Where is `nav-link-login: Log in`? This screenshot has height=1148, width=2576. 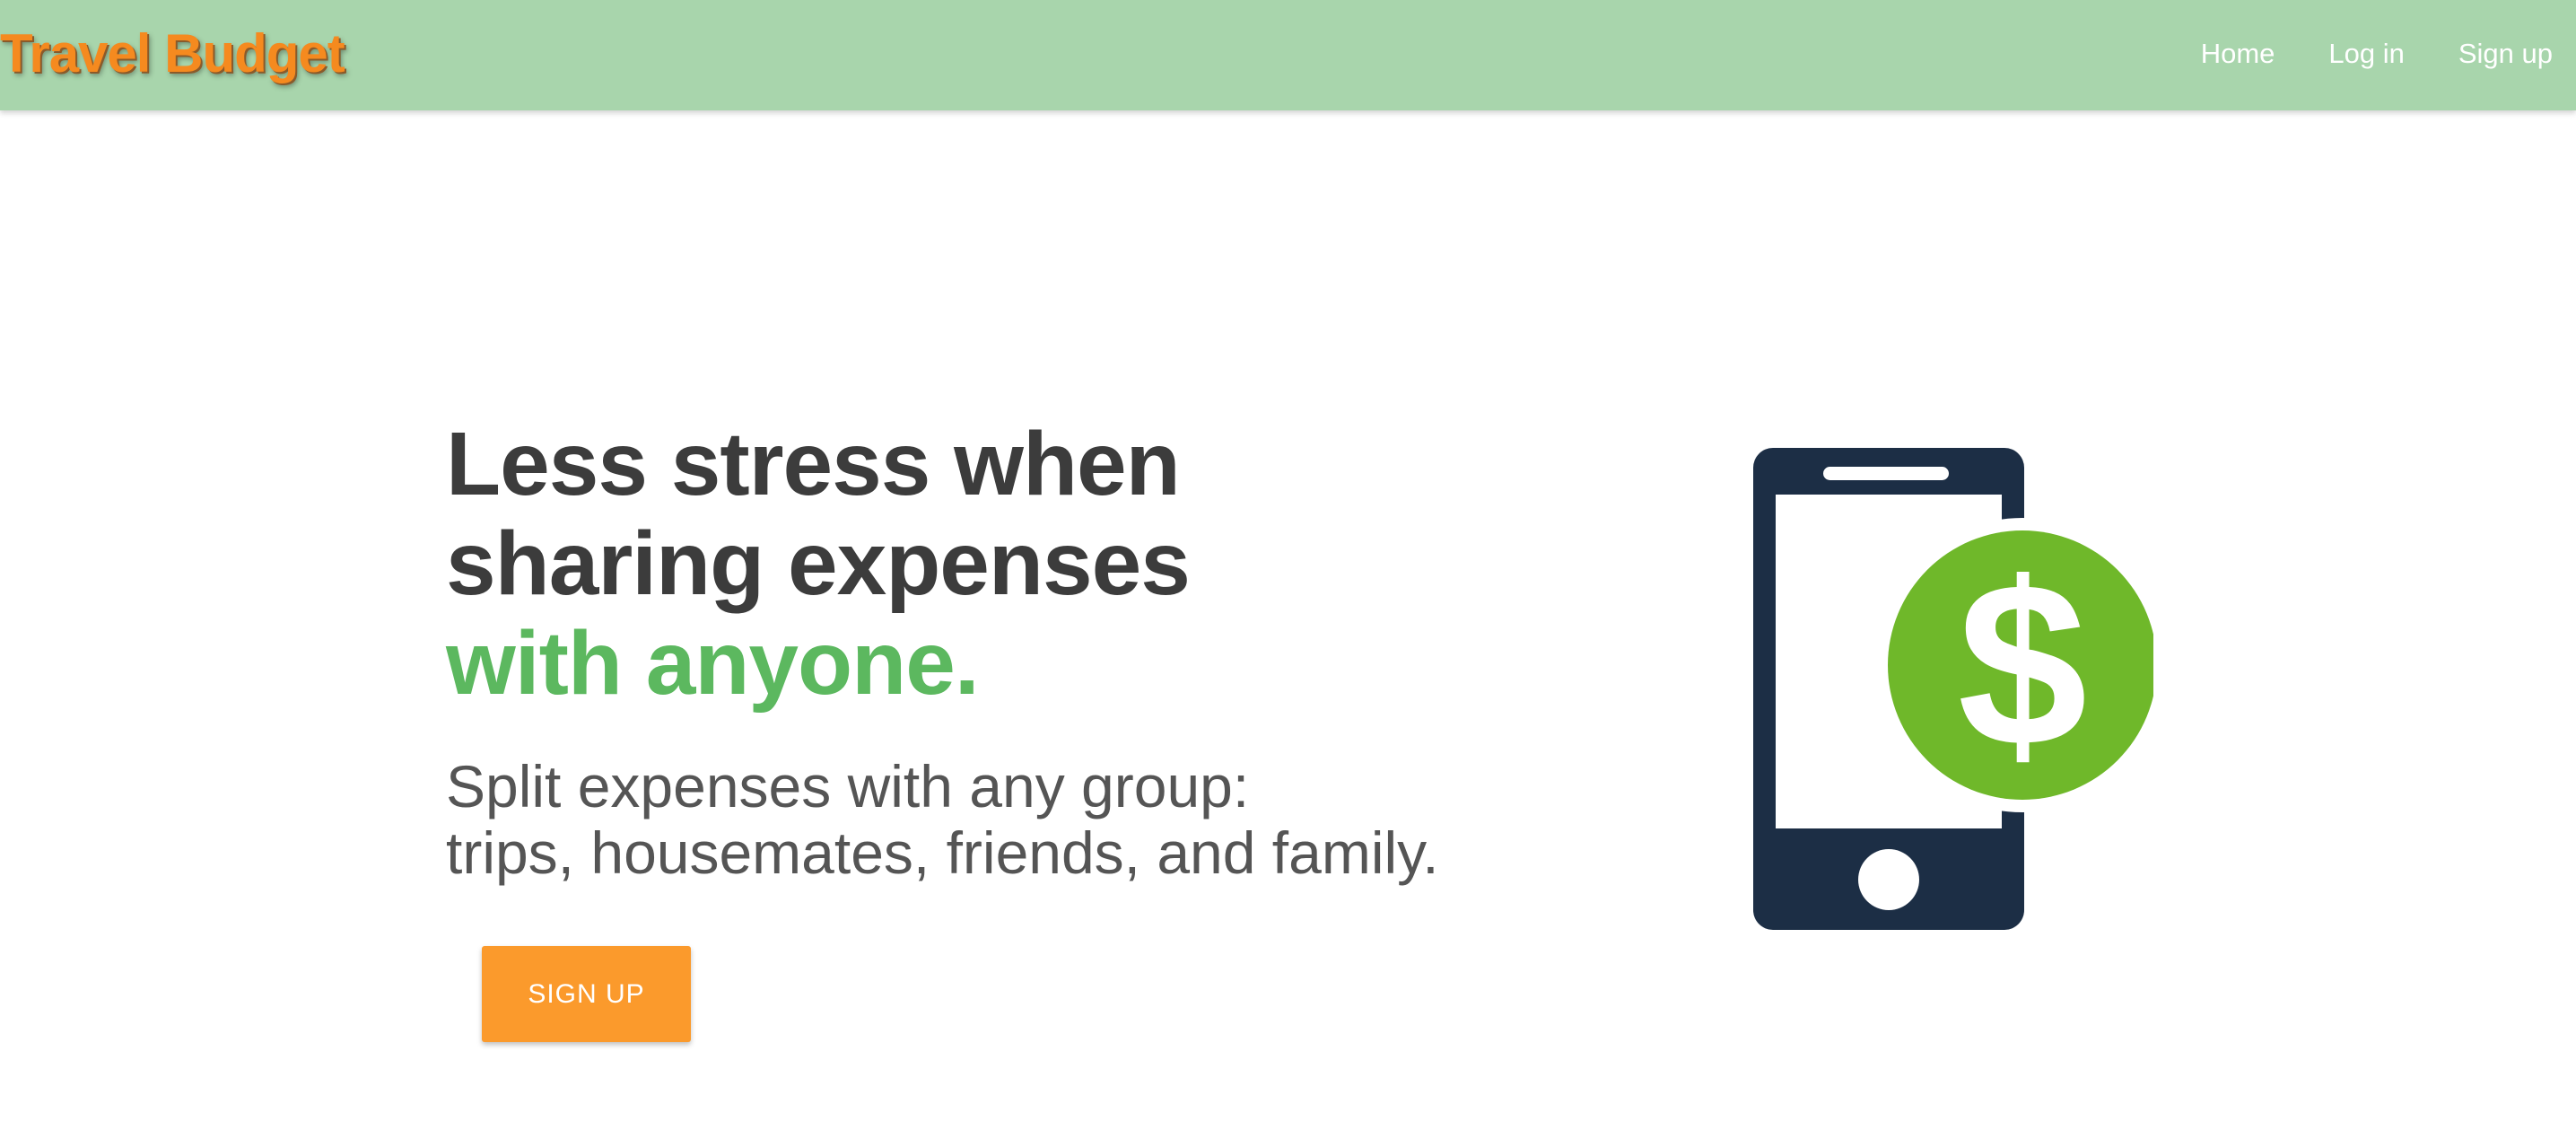 nav-link-login: Log in is located at coordinates (2366, 54).